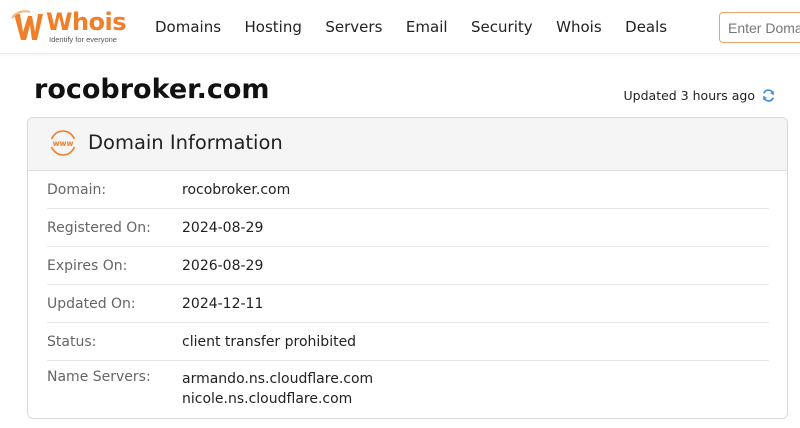  I want to click on card-header: www Domain Information, so click(407, 144).